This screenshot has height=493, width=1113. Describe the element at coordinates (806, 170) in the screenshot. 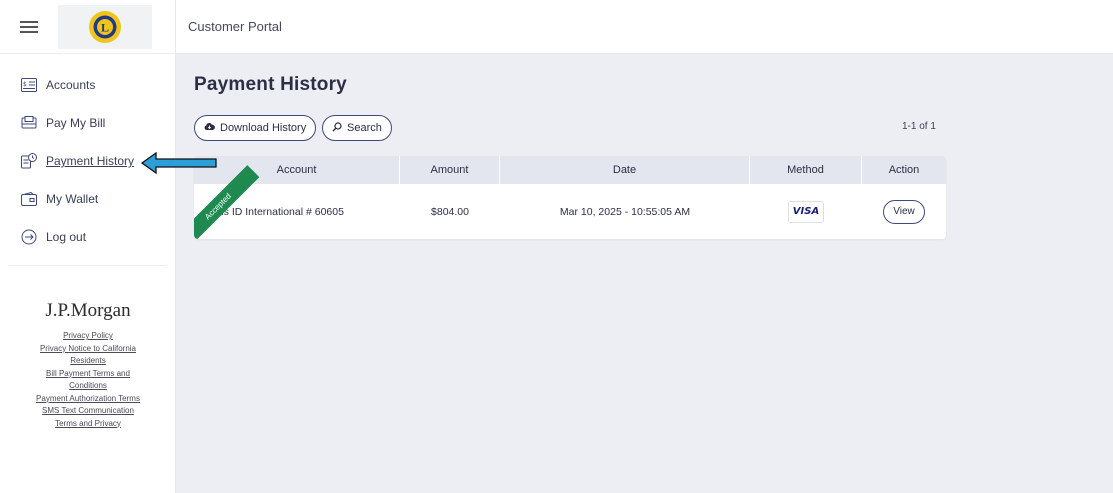

I see `column-header-method: Method` at that location.